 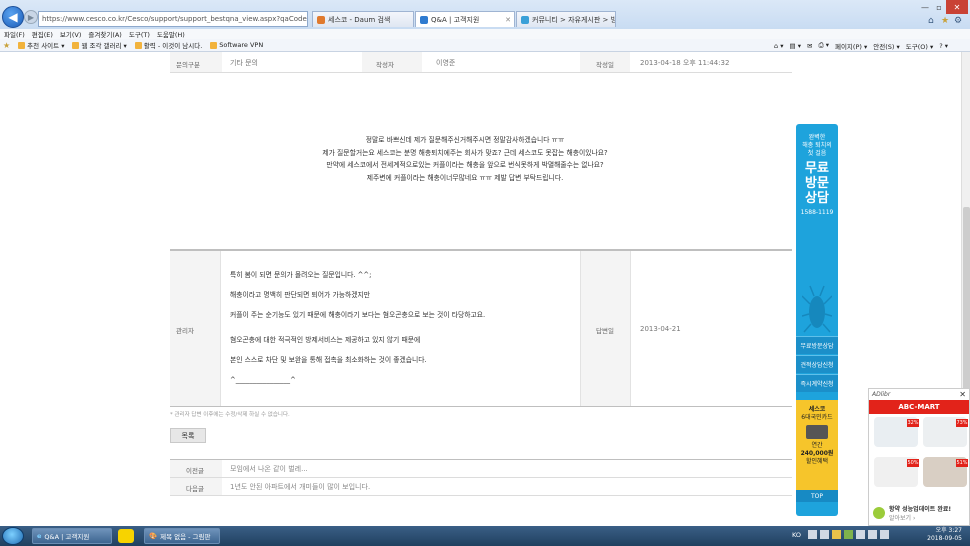 I want to click on community-tab-icon, so click(x=525, y=19).